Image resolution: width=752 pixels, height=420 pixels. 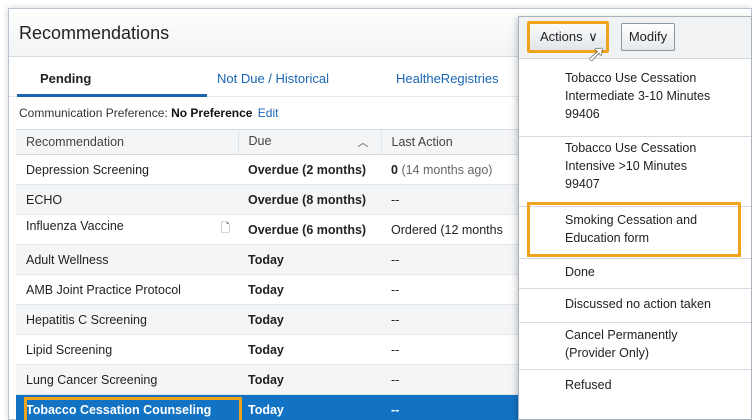 I want to click on table-row: Lung Cancer Screening Today --, so click(x=286, y=379).